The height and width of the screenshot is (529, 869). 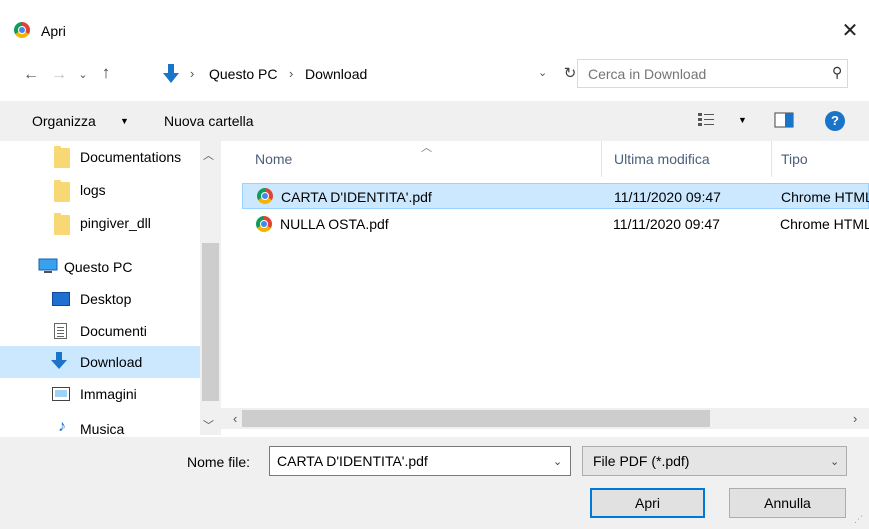 I want to click on filetype-value: File PDF (*.pdf), so click(x=641, y=461).